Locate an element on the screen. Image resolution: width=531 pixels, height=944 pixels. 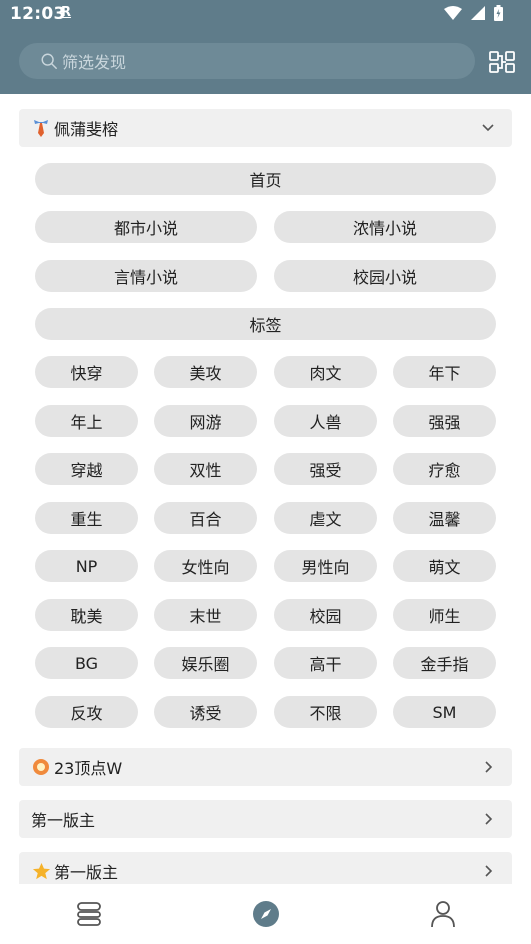
star-icon is located at coordinates (41, 871).